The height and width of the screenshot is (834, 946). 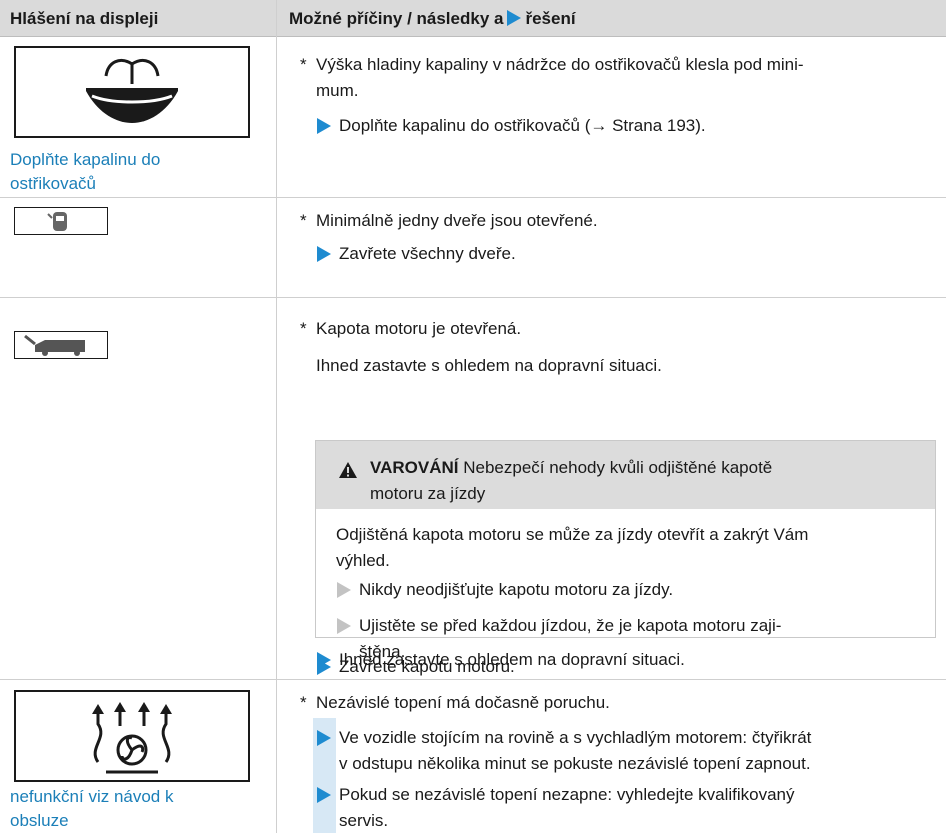 I want to click on hood-open-icon, so click(x=61, y=345).